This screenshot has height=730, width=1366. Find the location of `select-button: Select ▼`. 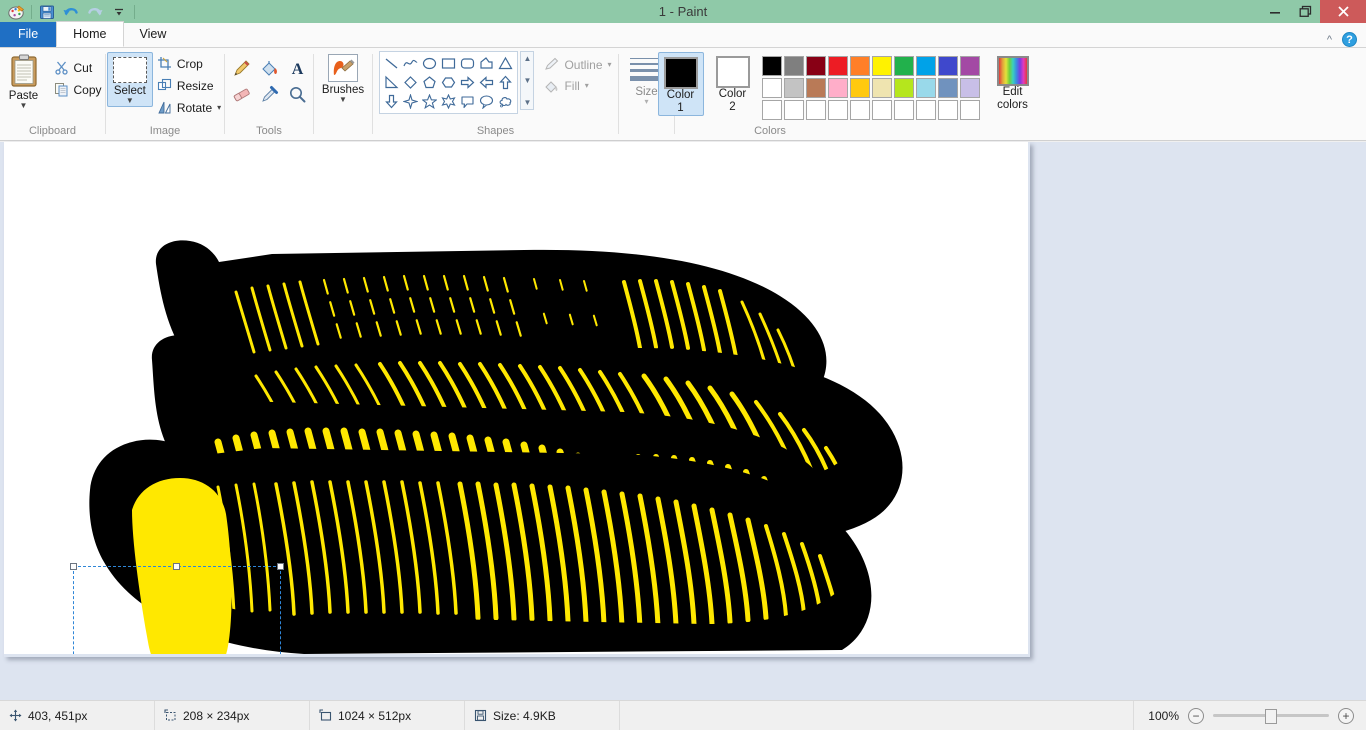

select-button: Select ▼ is located at coordinates (129, 79).